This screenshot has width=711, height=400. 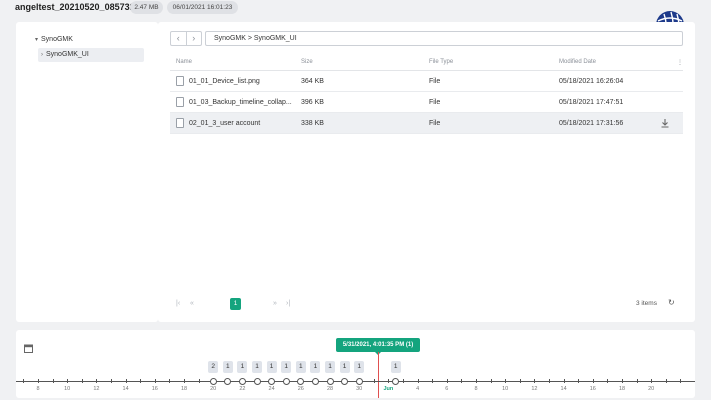 What do you see at coordinates (288, 303) in the screenshot?
I see `last-page-icon: ›|` at bounding box center [288, 303].